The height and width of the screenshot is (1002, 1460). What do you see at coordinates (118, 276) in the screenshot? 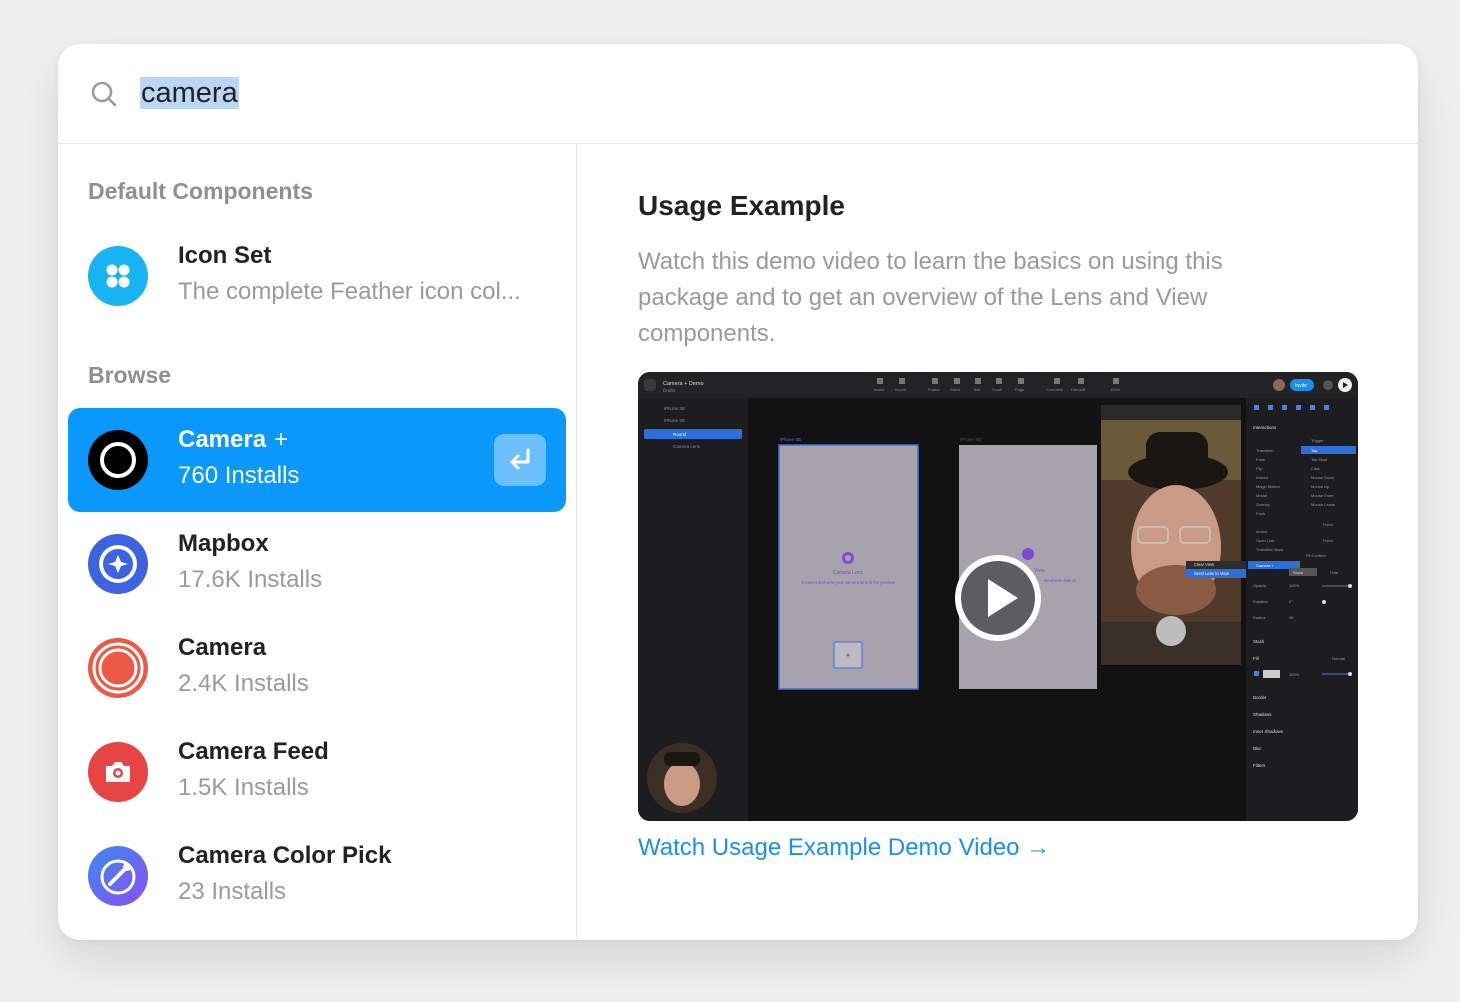
I see `grid-dots-icon` at bounding box center [118, 276].